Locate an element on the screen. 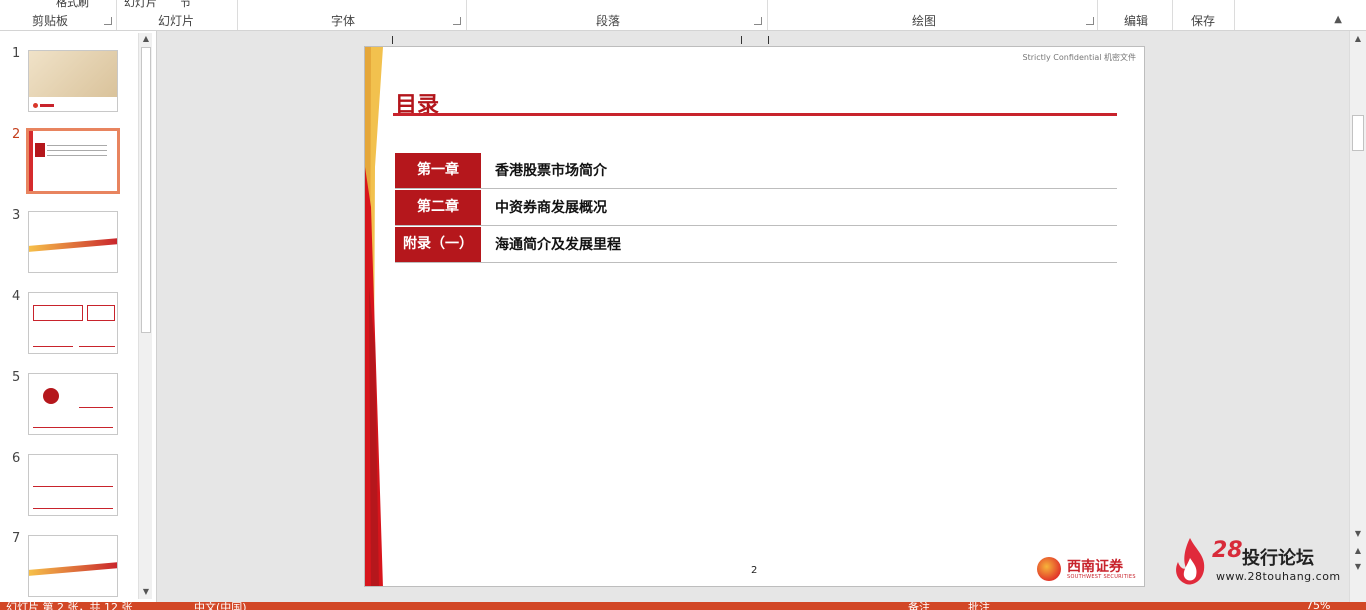 This screenshot has width=1366, height=610. group-slides-label: 幻灯片 is located at coordinates (175, 21).